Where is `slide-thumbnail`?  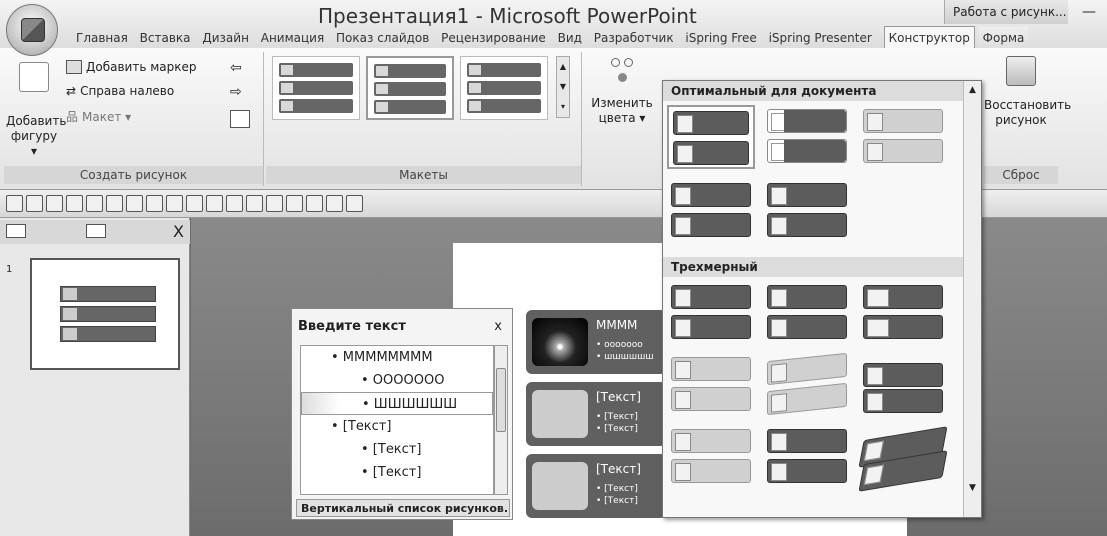 slide-thumbnail is located at coordinates (105, 314).